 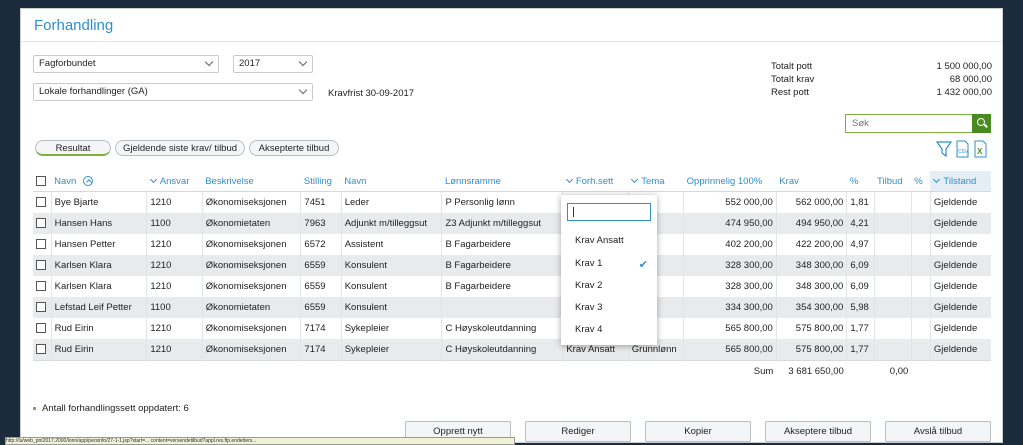 I want to click on status-text: Antall forhandlingssett oppdatert: 6, so click(x=115, y=408).